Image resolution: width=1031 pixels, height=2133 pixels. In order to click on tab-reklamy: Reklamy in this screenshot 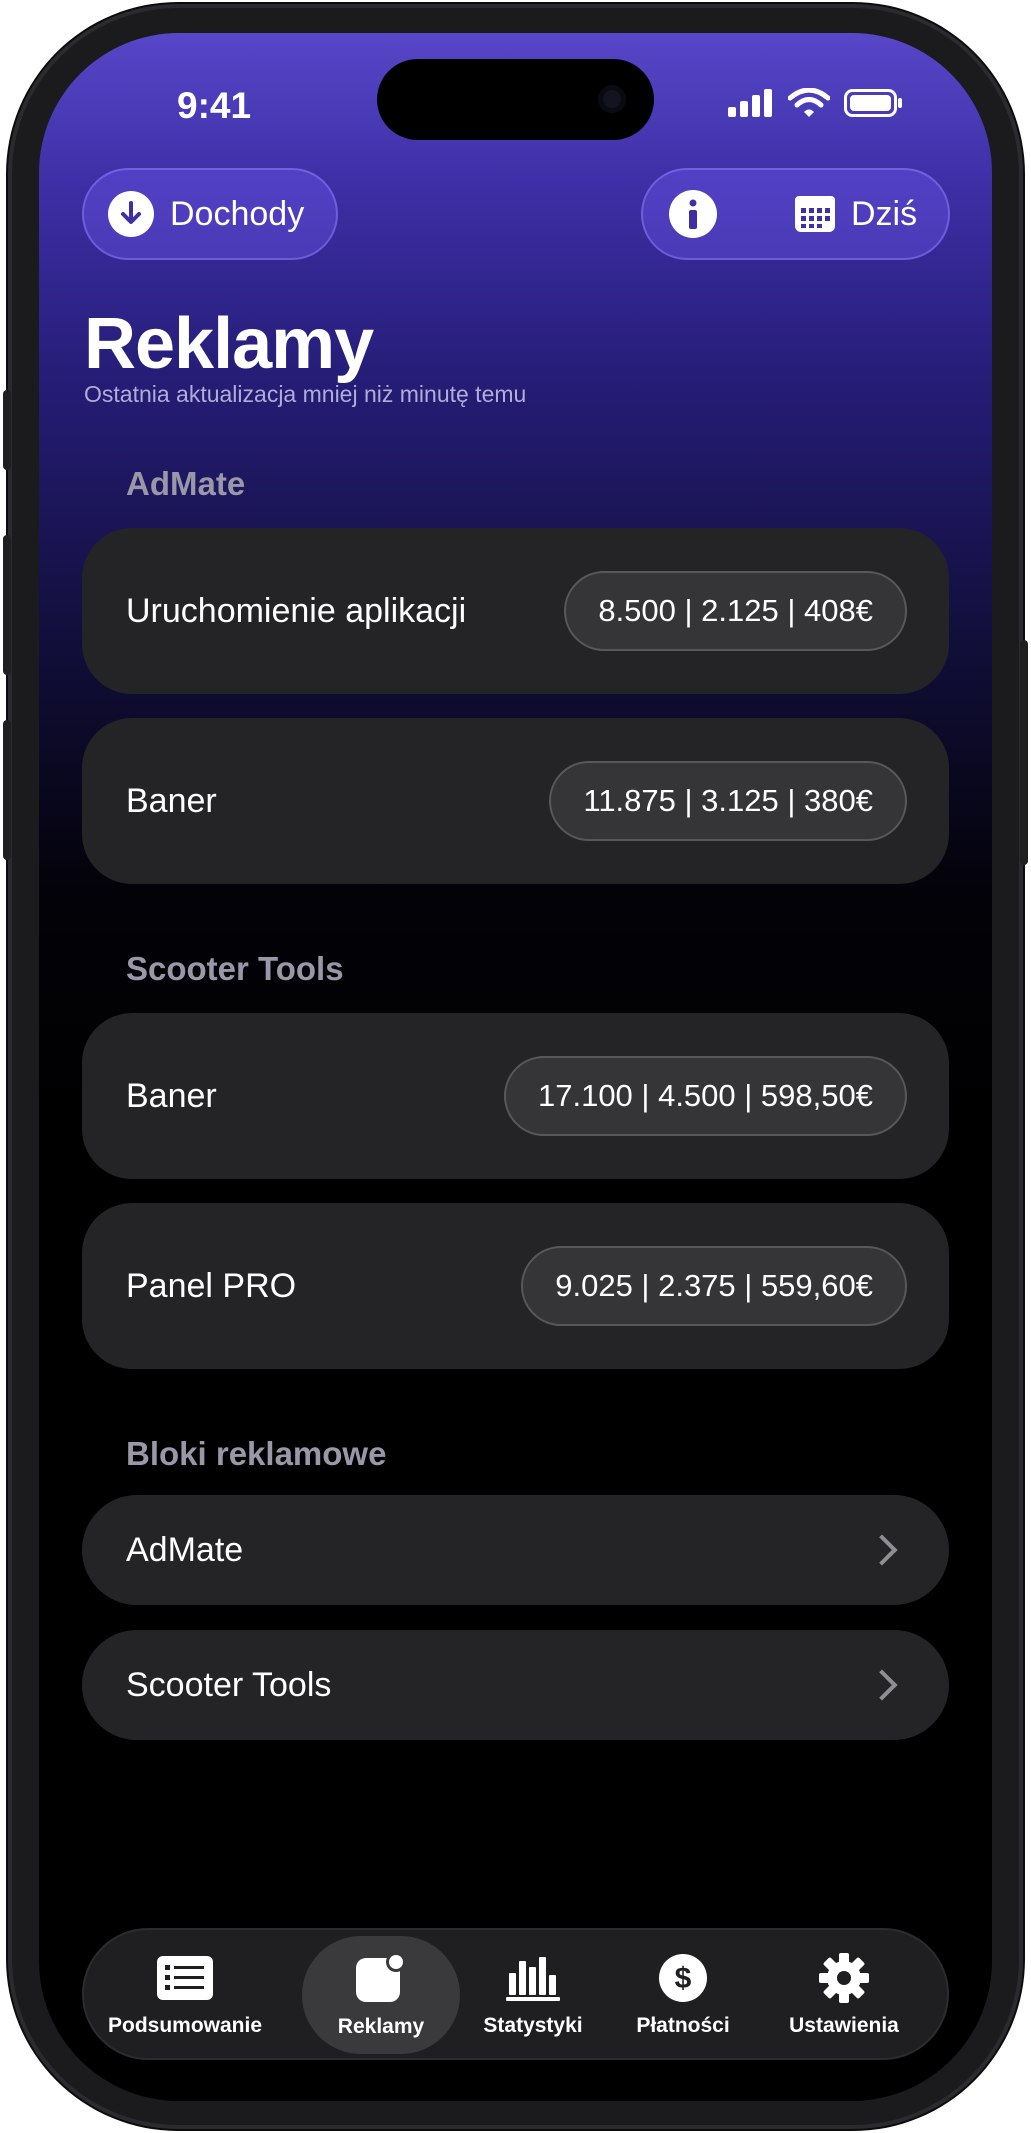, I will do `click(381, 1995)`.